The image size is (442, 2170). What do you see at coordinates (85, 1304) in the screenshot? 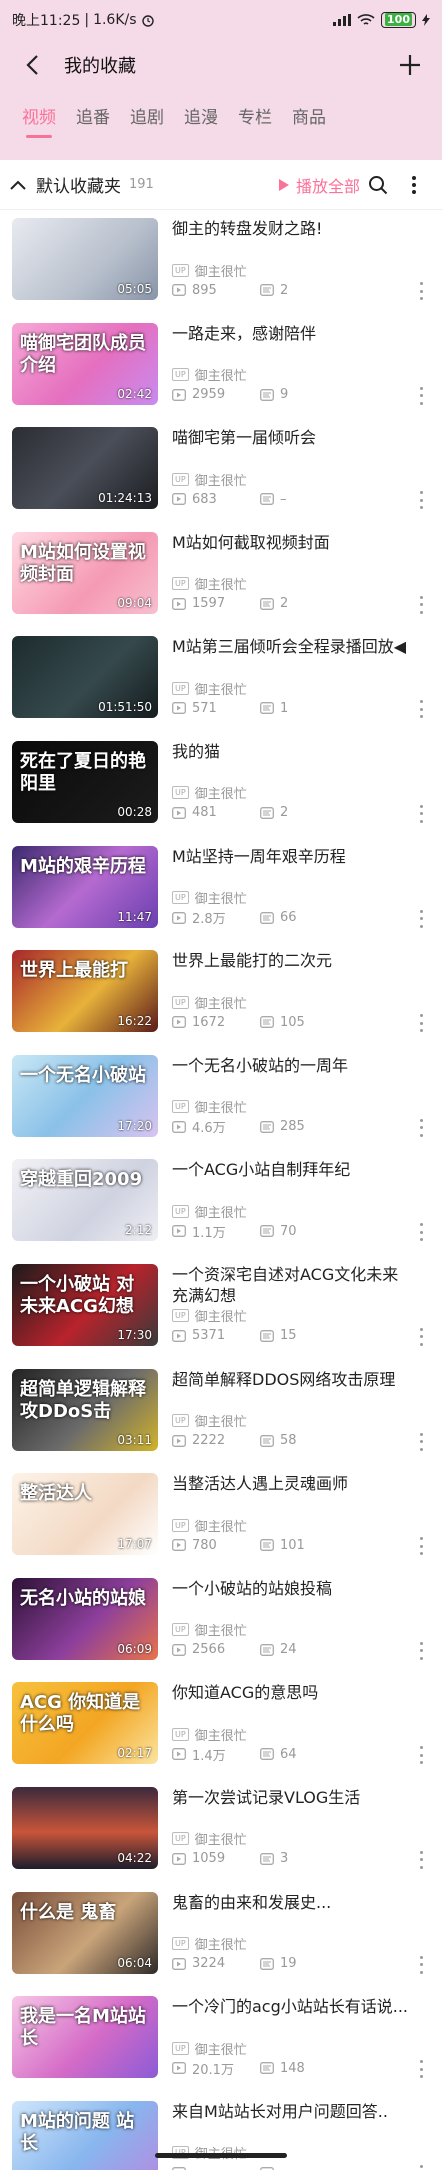
I see `video-thumbnail: 一个小破站 对未来ACG幻想 17:30` at bounding box center [85, 1304].